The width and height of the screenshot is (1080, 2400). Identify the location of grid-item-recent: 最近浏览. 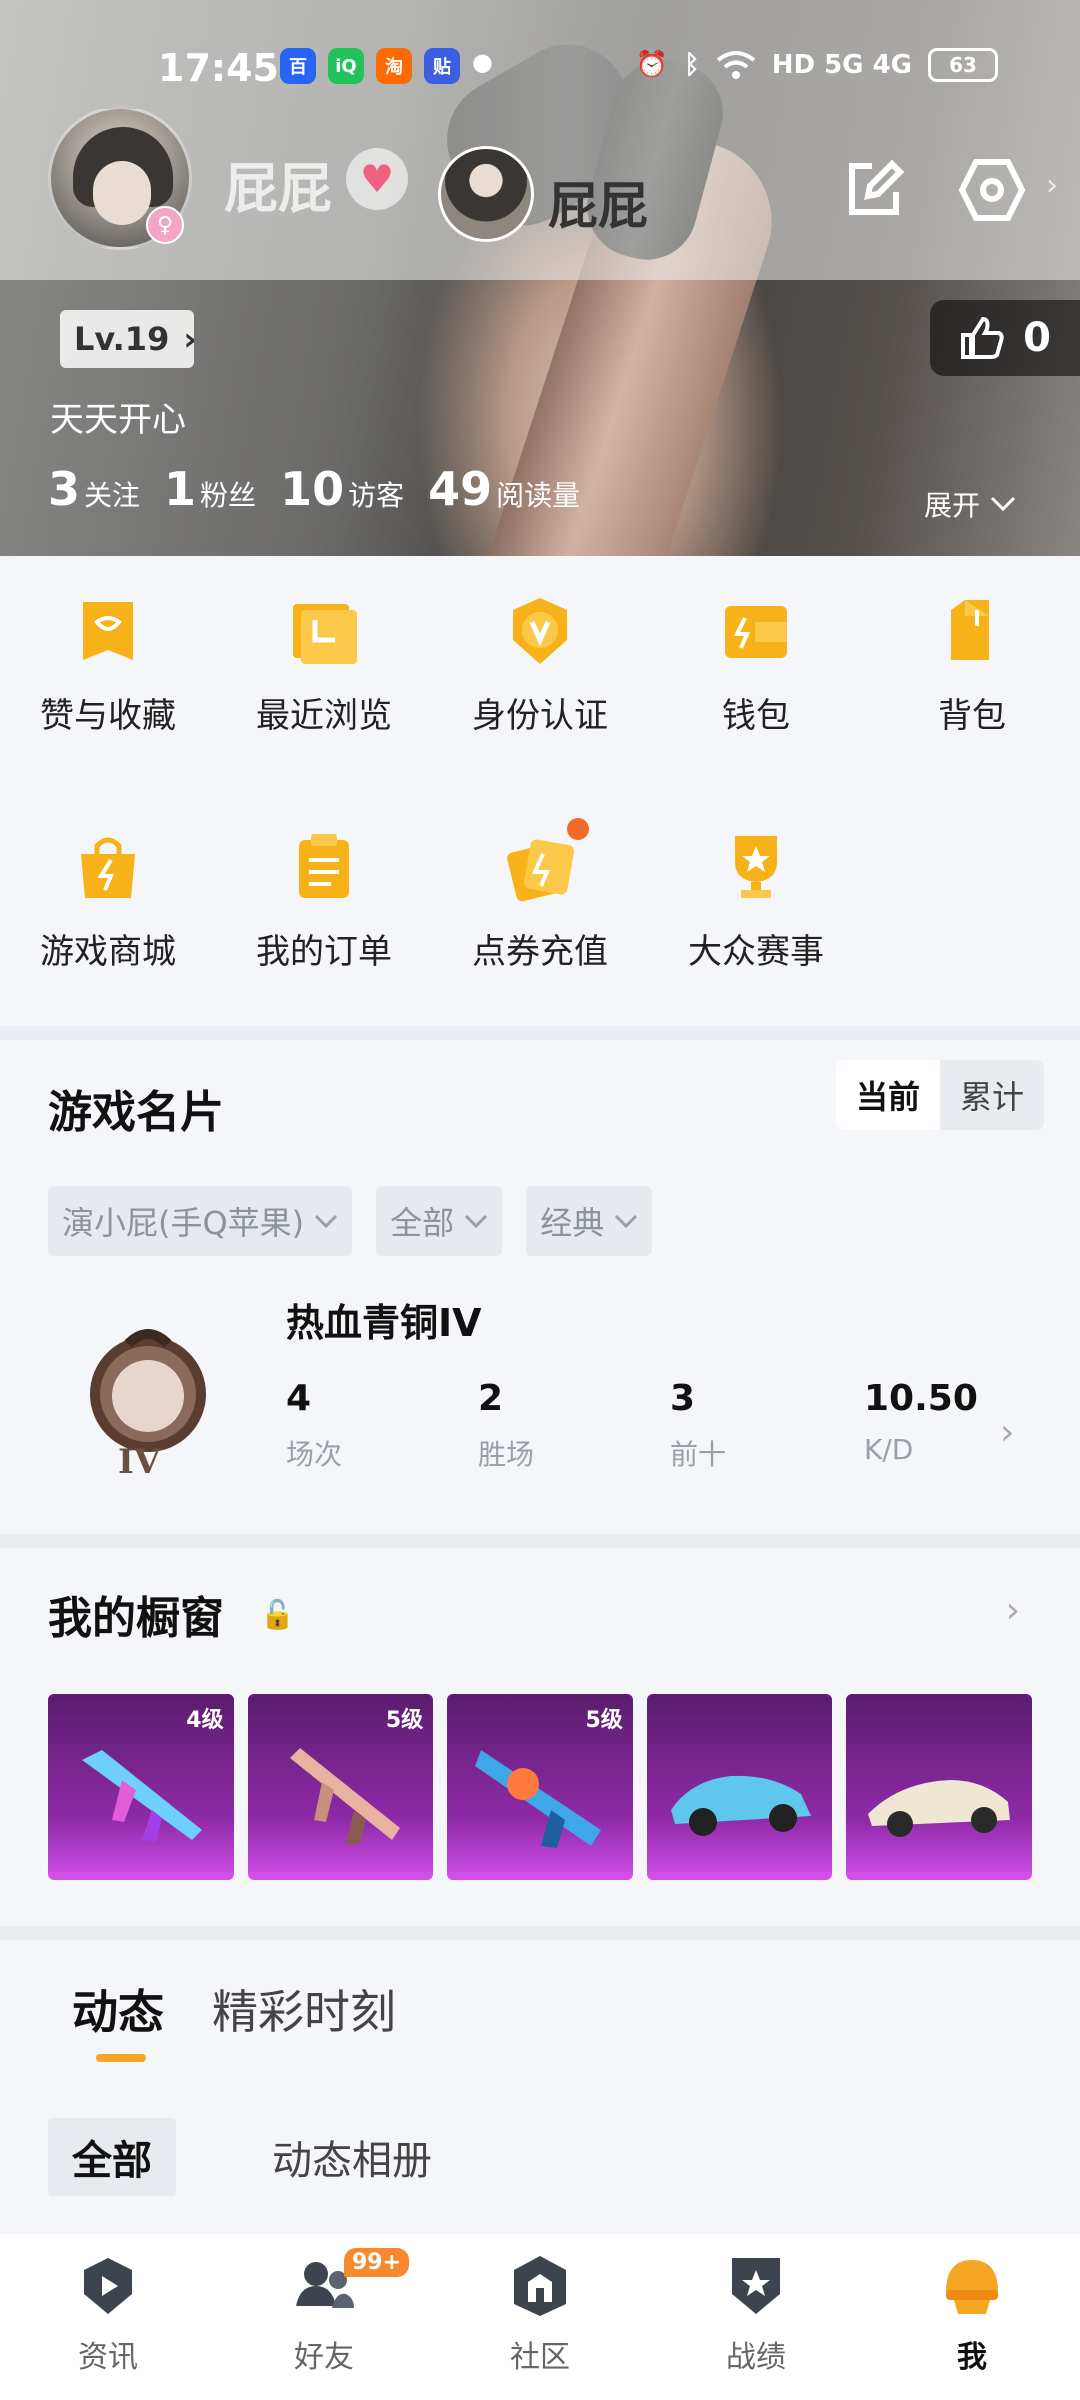
(324, 714).